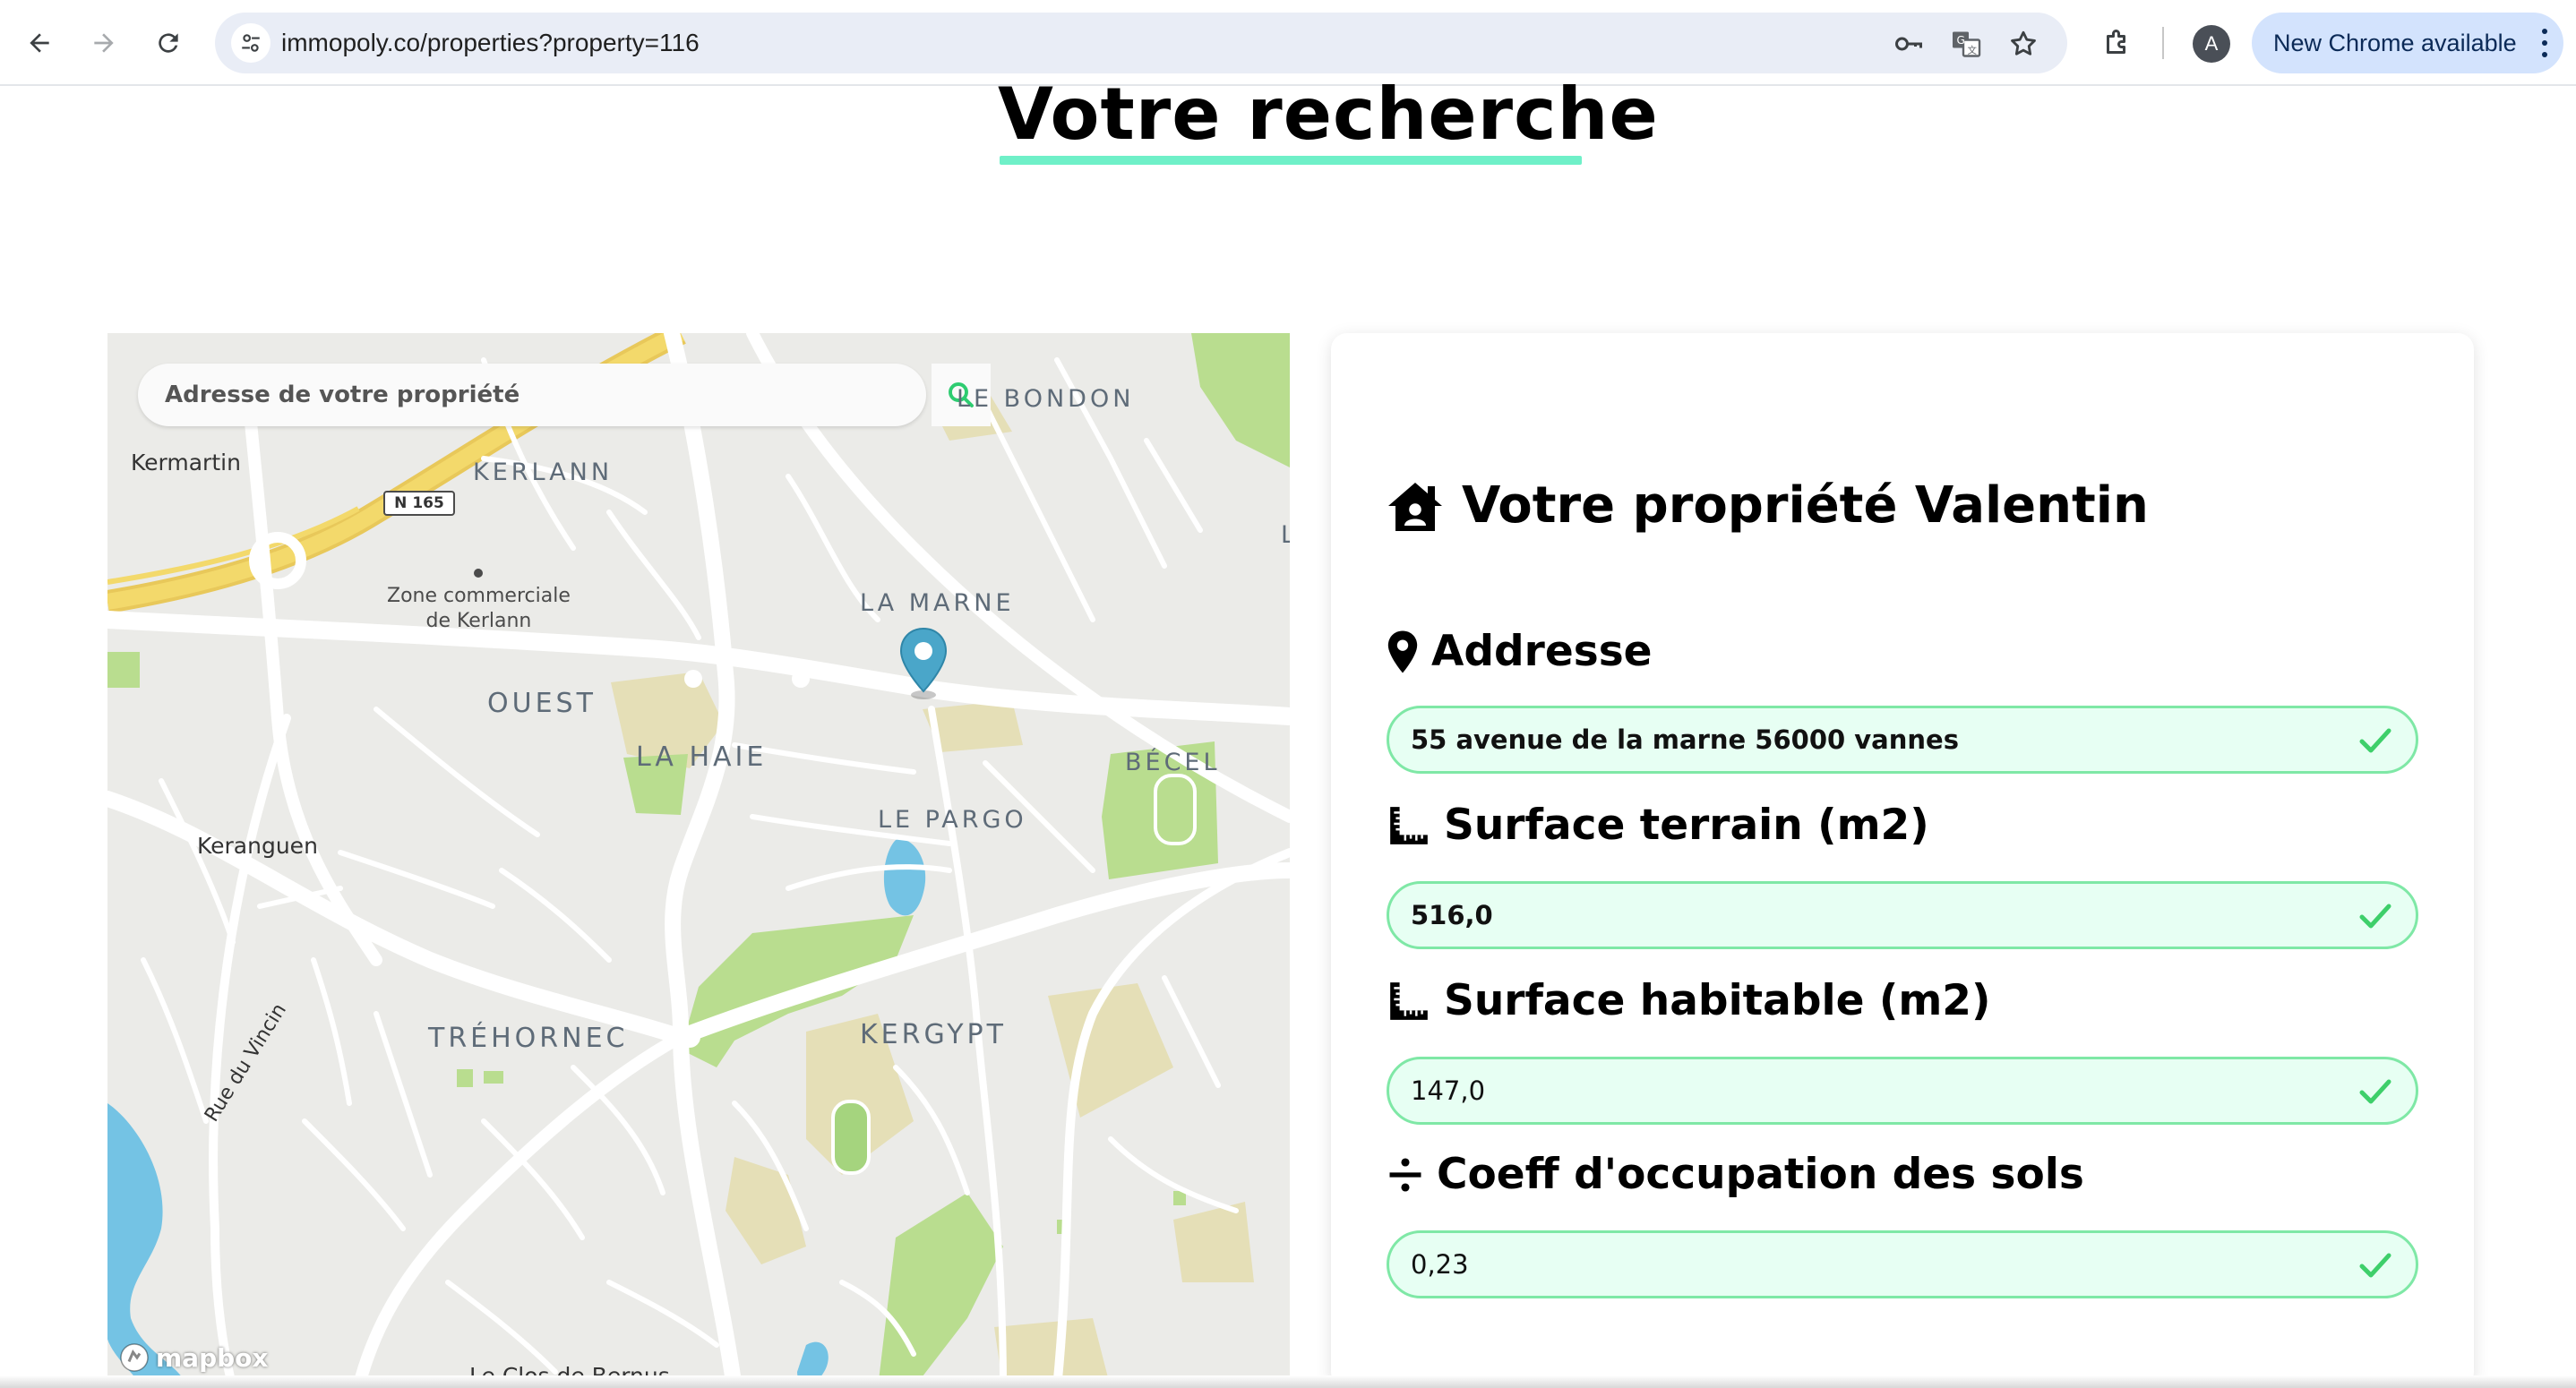 Image resolution: width=2576 pixels, height=1388 pixels. I want to click on window-bottom-edge, so click(1288, 1381).